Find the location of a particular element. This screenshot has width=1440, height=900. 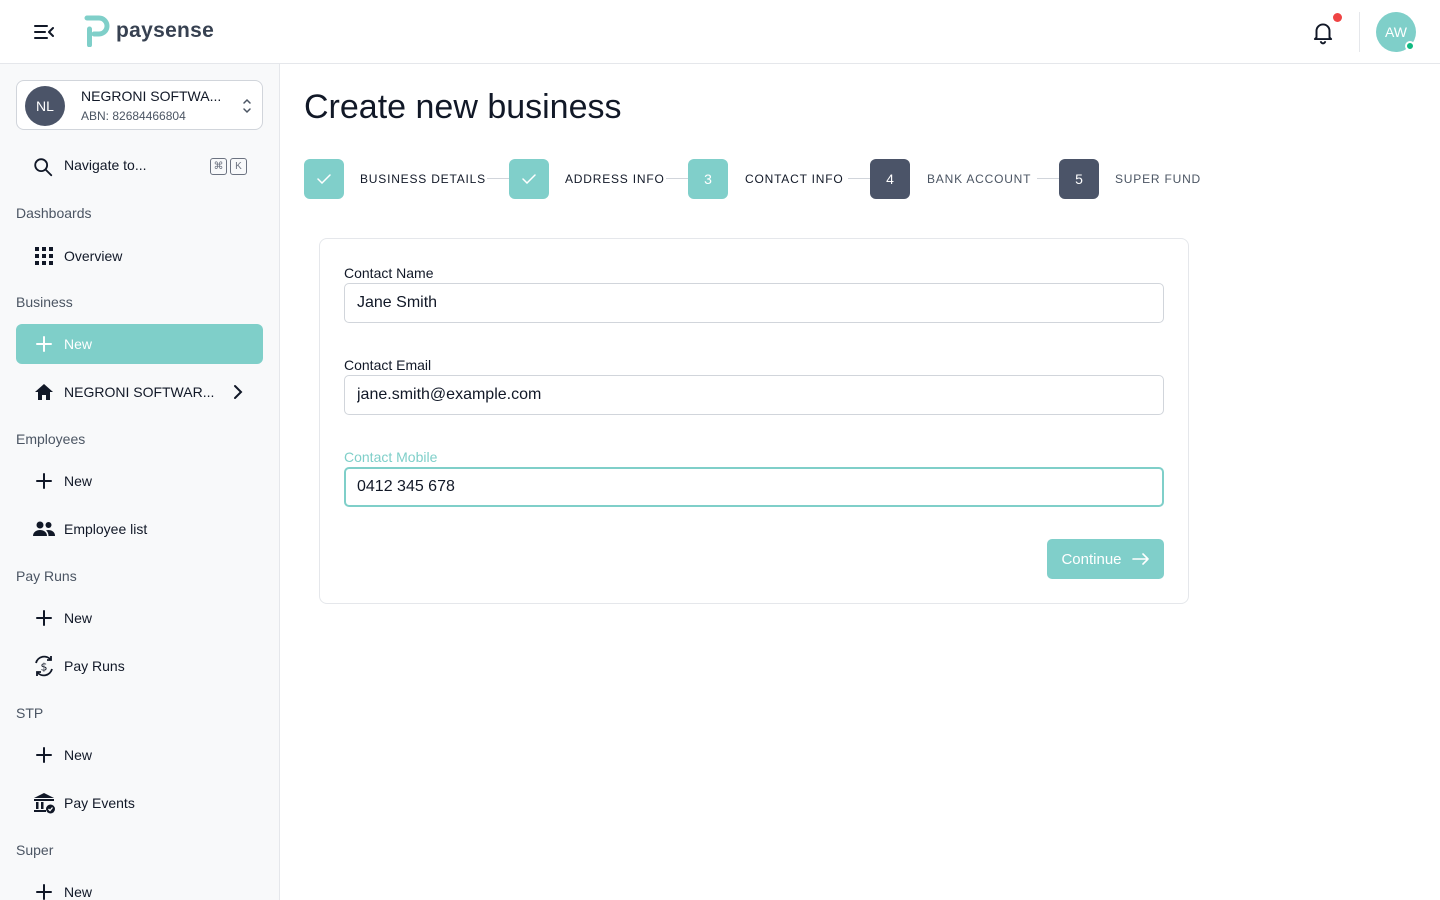

step-2-label: ADDRESS INFO is located at coordinates (615, 179).